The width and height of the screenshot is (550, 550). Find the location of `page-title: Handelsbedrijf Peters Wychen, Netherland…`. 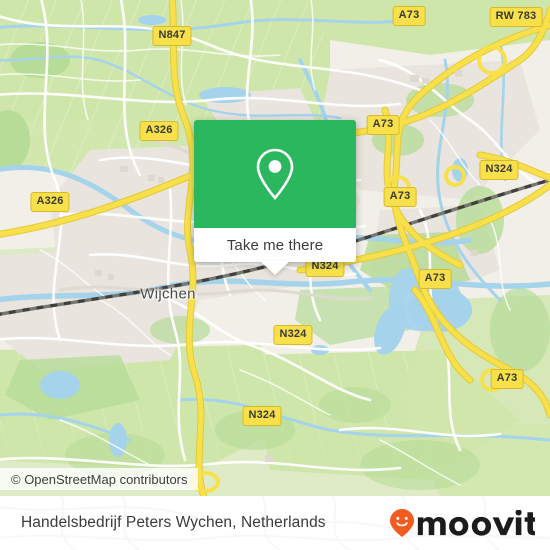

page-title: Handelsbedrijf Peters Wychen, Netherland… is located at coordinates (173, 522).